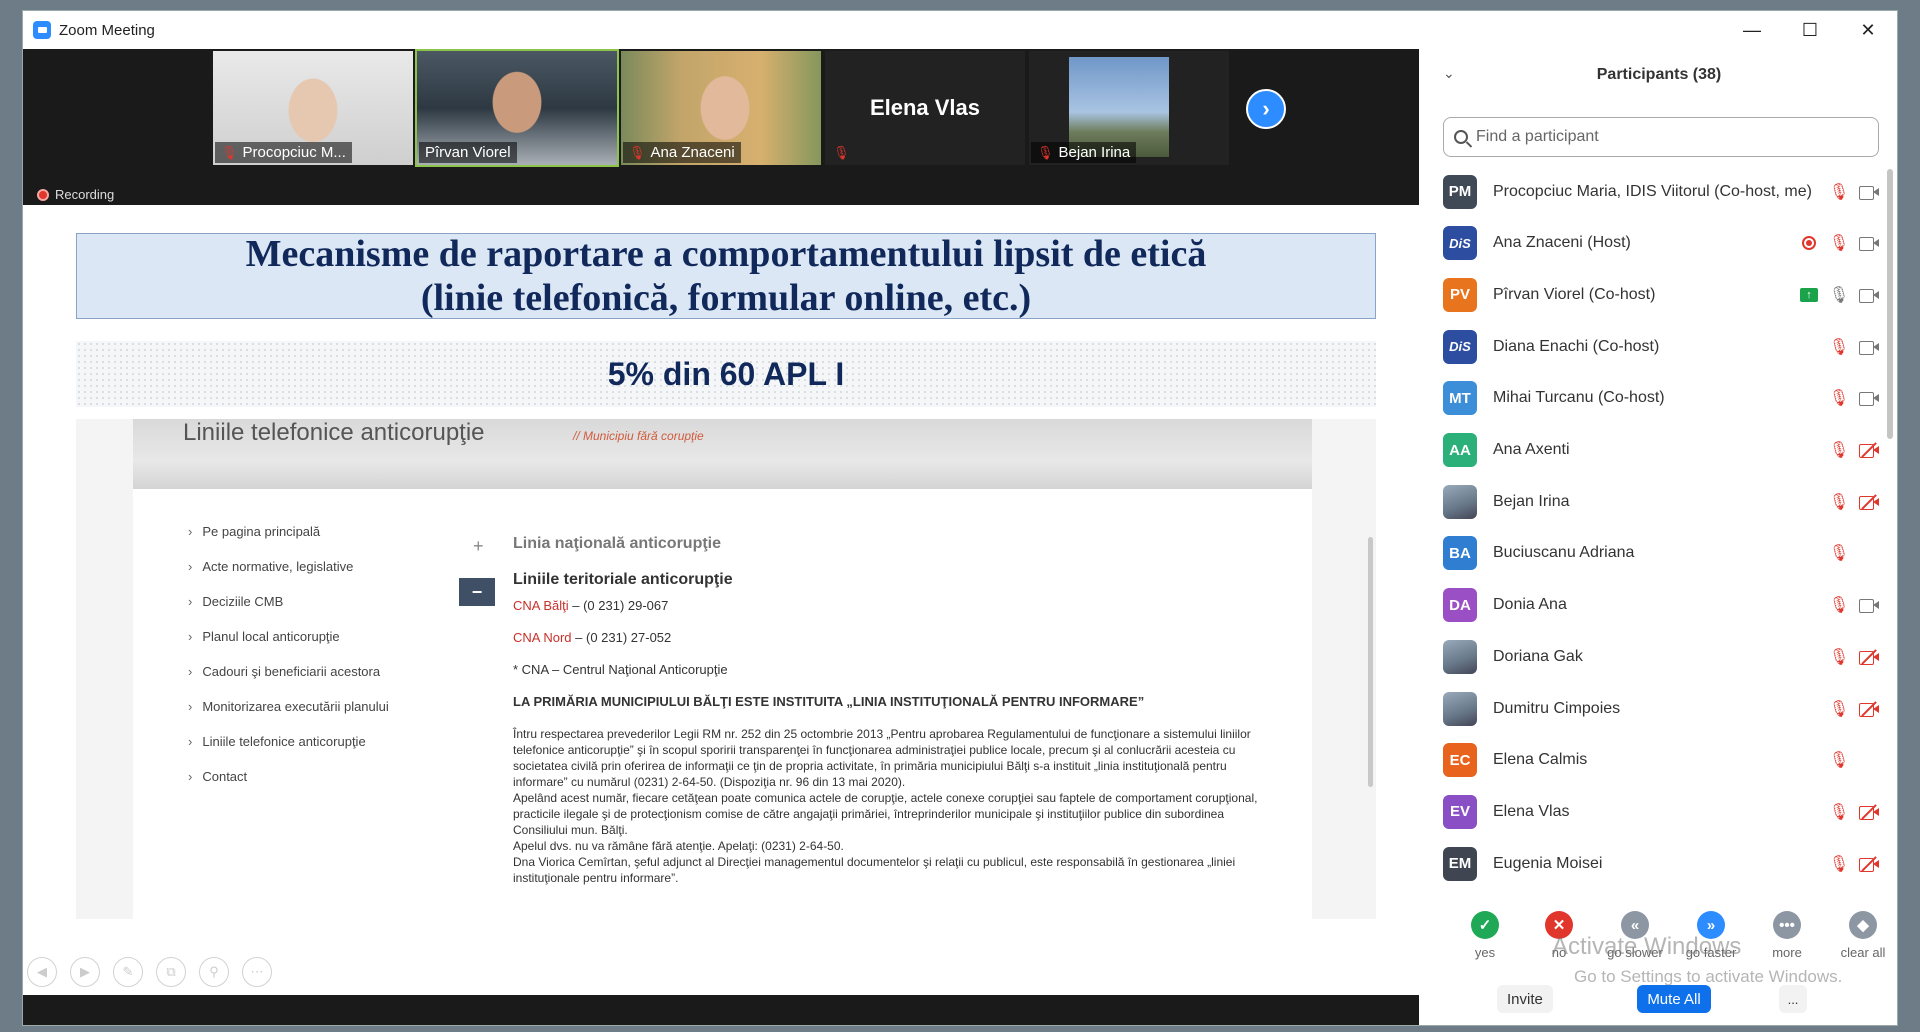 The width and height of the screenshot is (1920, 1032). Describe the element at coordinates (893, 638) in the screenshot. I see `cna-nord-line: CNA Nord – (0 231) 27-052` at that location.